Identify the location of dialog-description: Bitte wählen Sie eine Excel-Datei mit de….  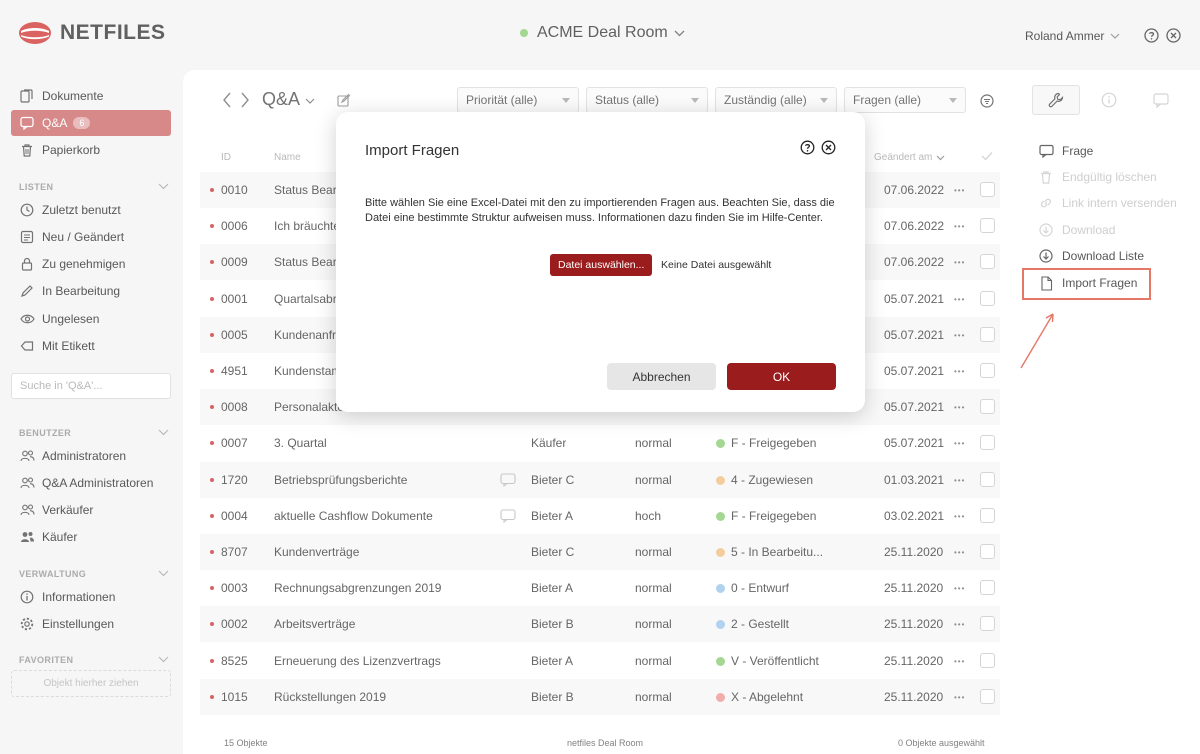
(600, 210).